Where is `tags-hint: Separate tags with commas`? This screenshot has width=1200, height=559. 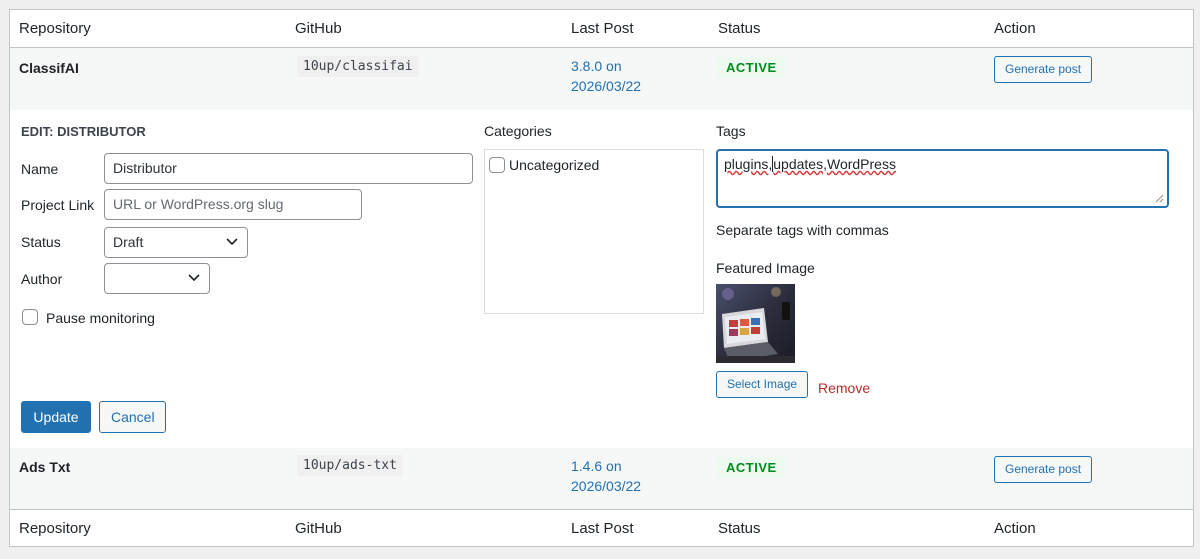 tags-hint: Separate tags with commas is located at coordinates (802, 230).